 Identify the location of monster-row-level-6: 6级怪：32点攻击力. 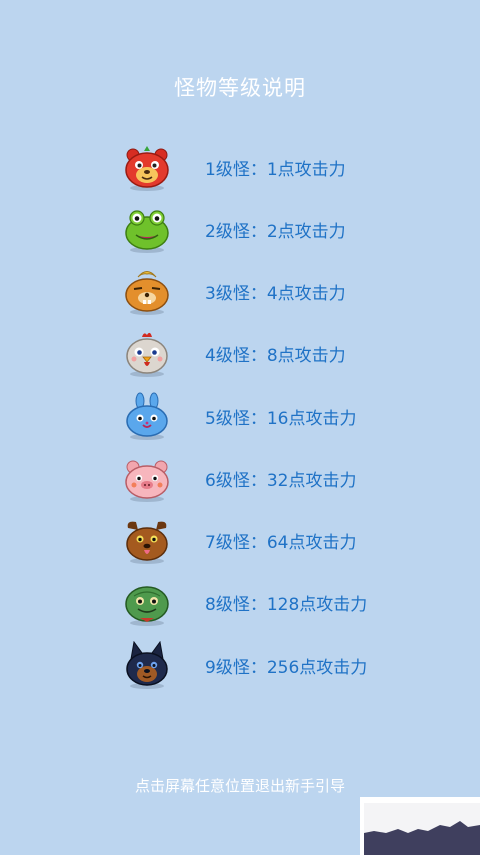
(272, 479).